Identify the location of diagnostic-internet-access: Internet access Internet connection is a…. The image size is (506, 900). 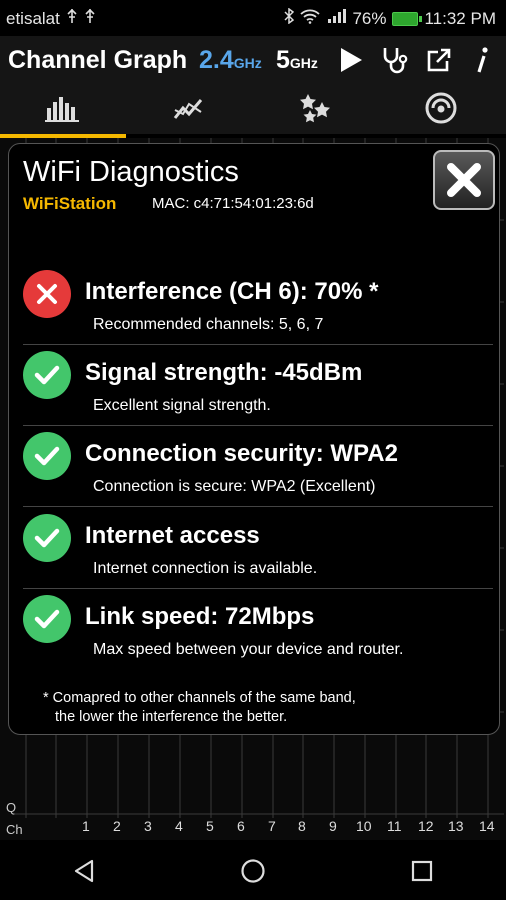
(258, 554).